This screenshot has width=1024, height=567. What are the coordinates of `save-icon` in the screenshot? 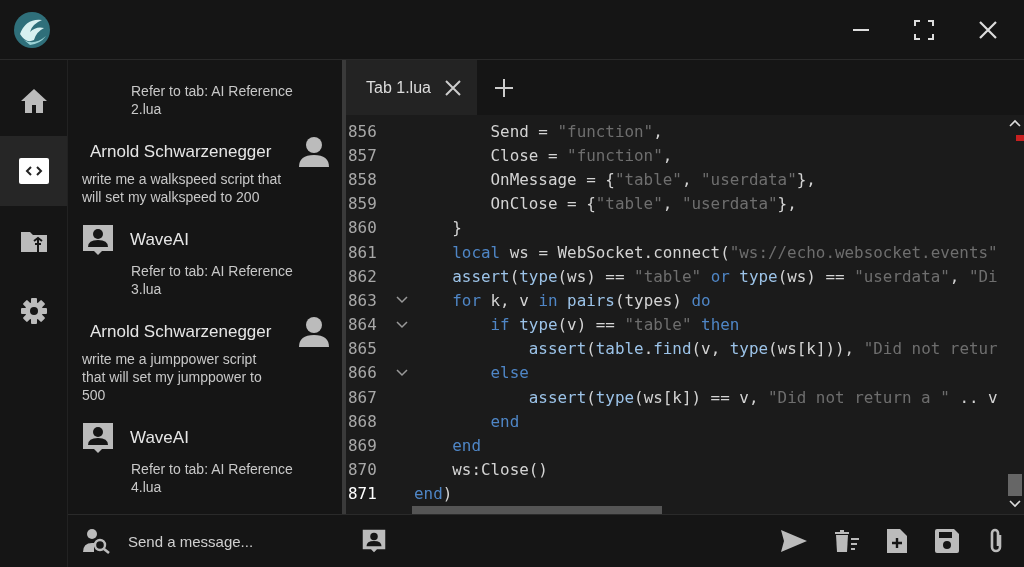 It's located at (947, 541).